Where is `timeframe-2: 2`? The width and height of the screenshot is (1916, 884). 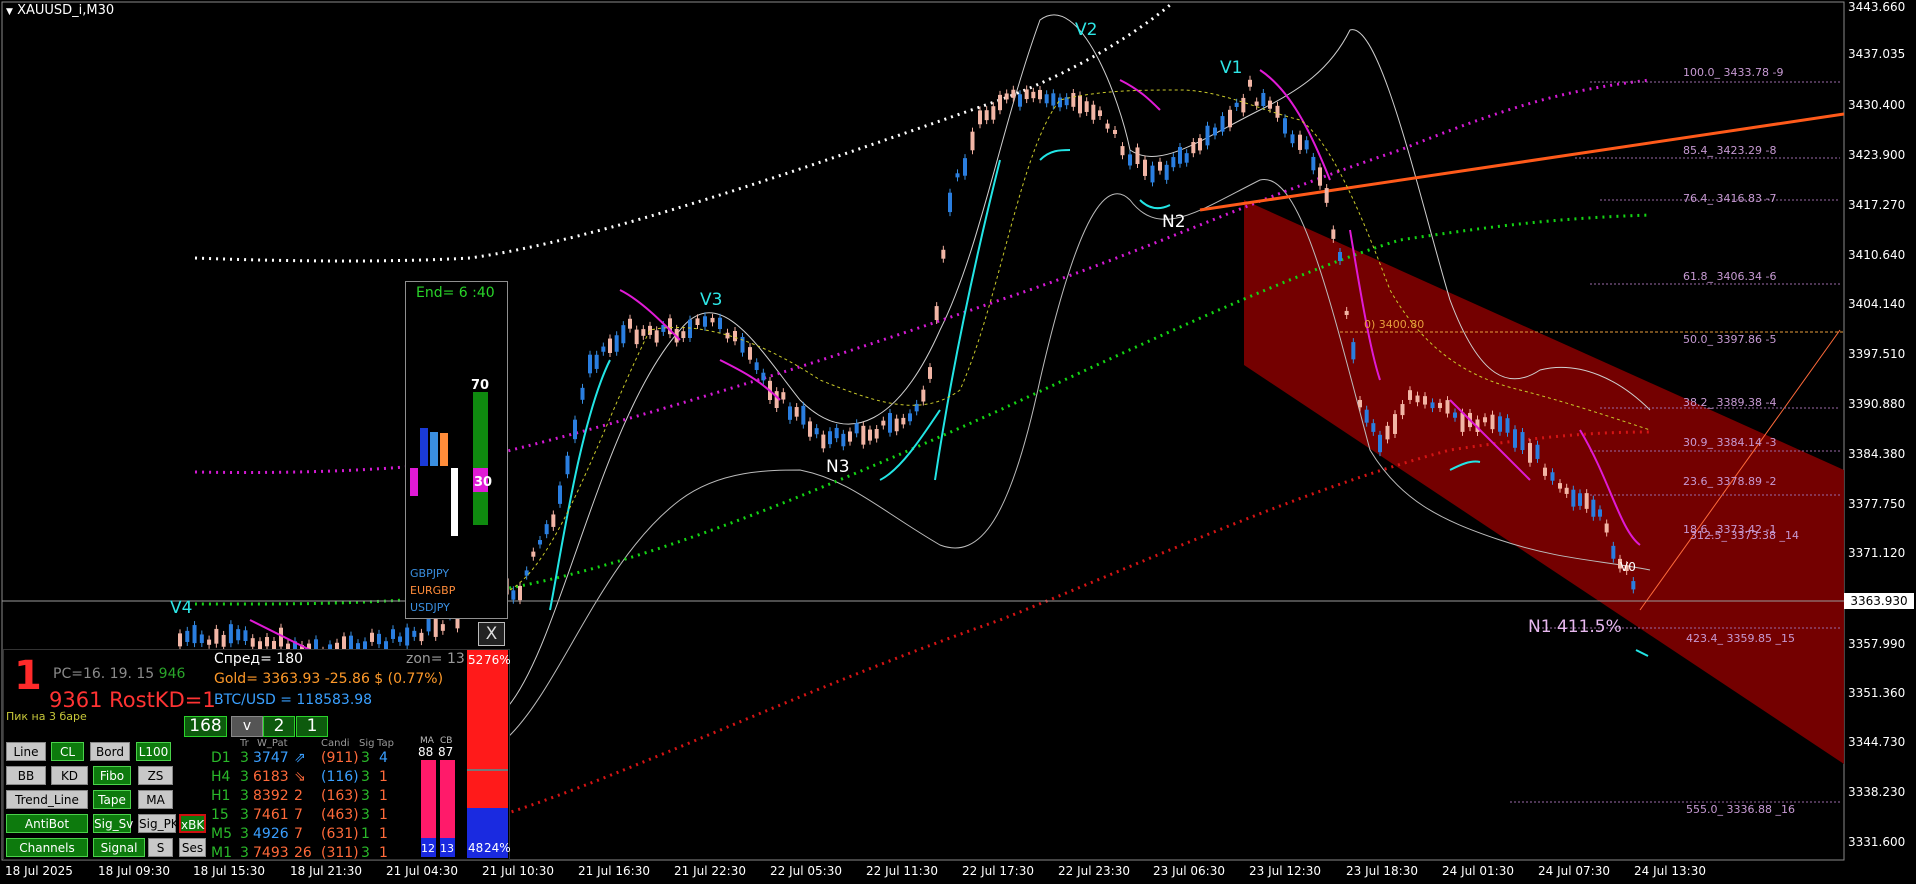
timeframe-2: 2 is located at coordinates (279, 726).